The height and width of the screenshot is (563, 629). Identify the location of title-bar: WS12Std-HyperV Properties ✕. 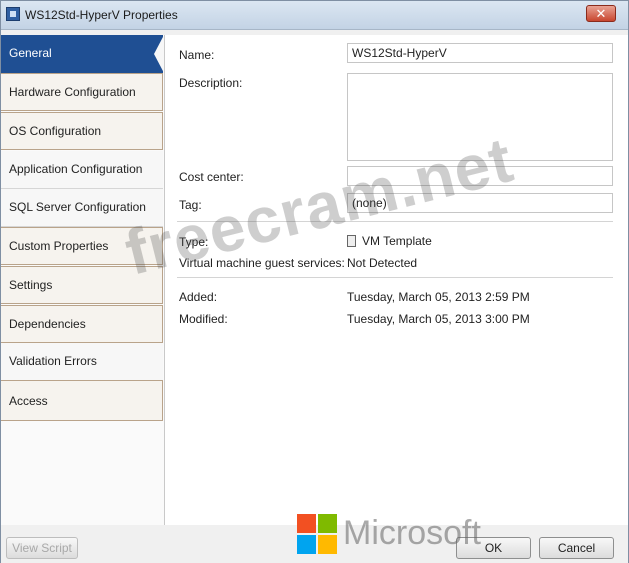
(314, 15).